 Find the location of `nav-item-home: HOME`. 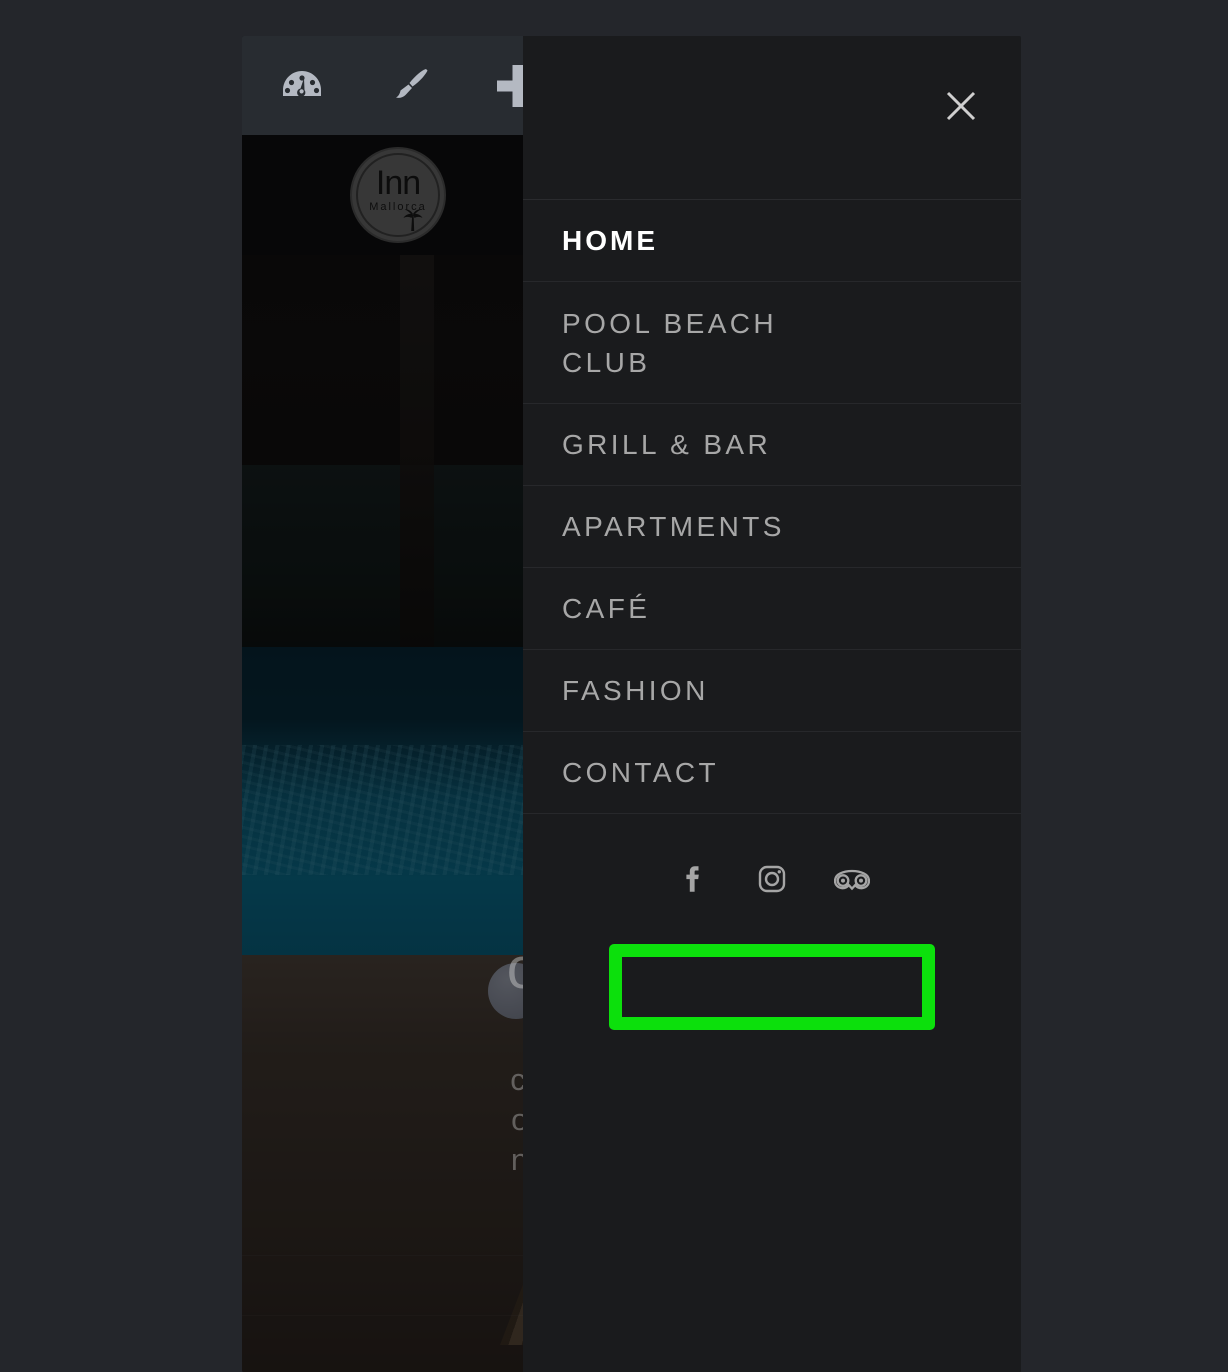

nav-item-home: HOME is located at coordinates (772, 241).